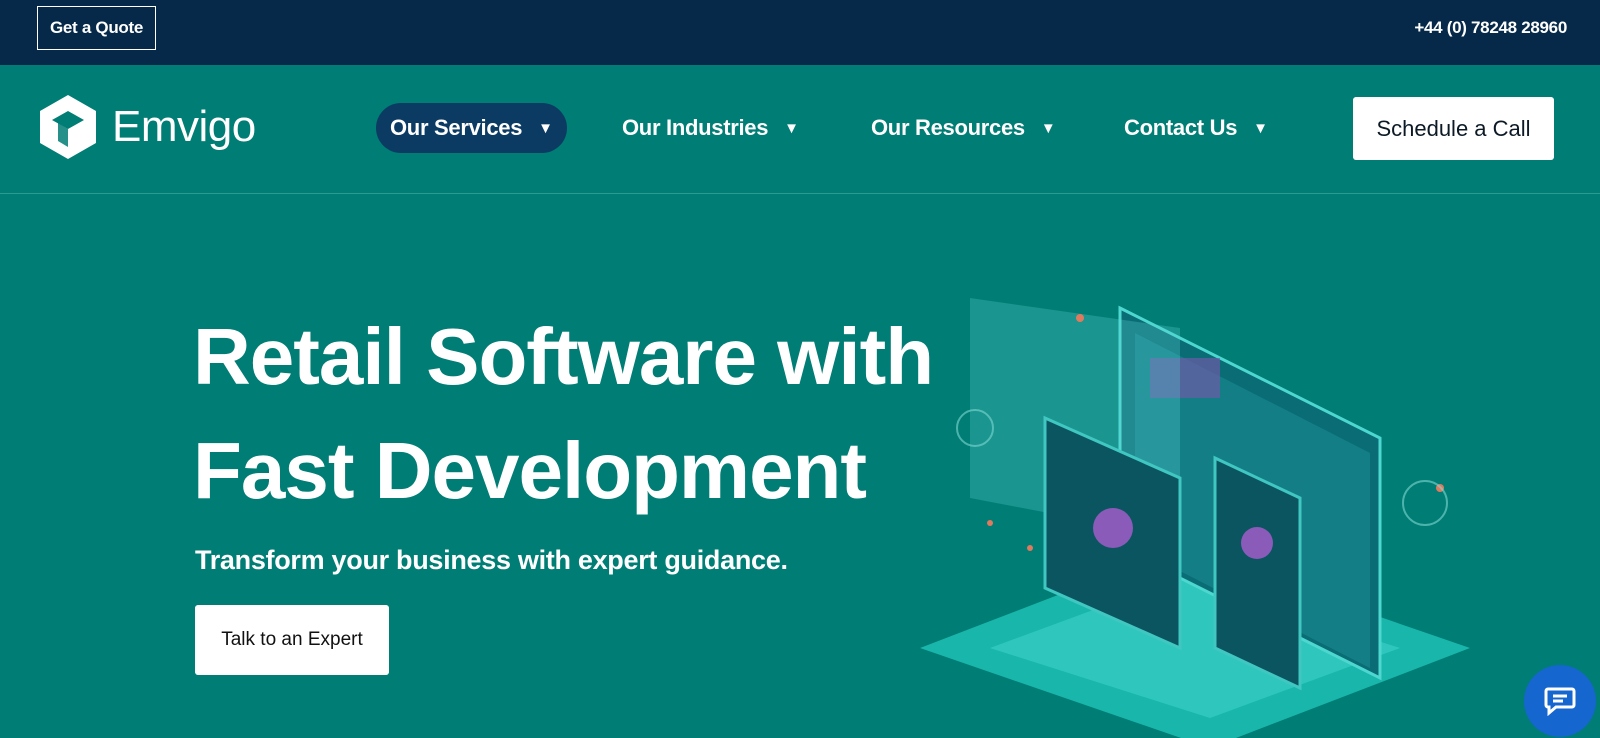 This screenshot has height=738, width=1600. What do you see at coordinates (1257, 543) in the screenshot?
I see `phone-pie-chart` at bounding box center [1257, 543].